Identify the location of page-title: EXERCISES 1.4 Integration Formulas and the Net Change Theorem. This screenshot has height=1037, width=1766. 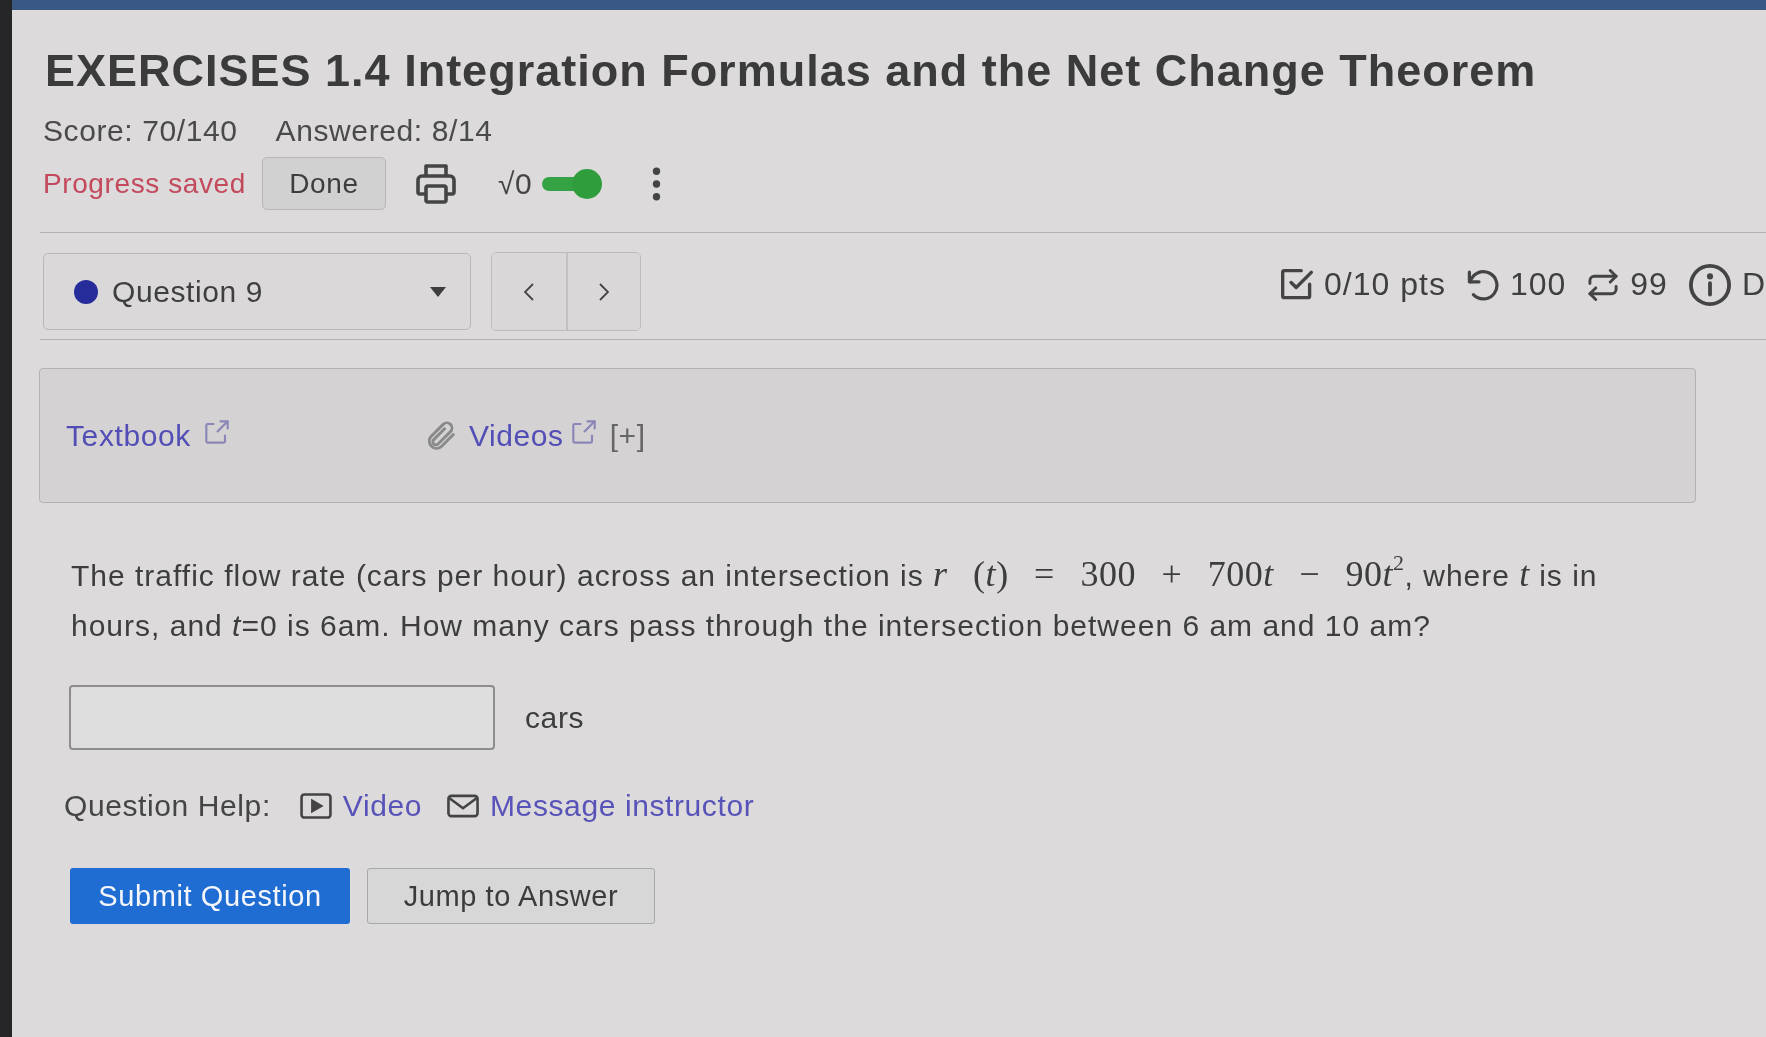
(791, 71).